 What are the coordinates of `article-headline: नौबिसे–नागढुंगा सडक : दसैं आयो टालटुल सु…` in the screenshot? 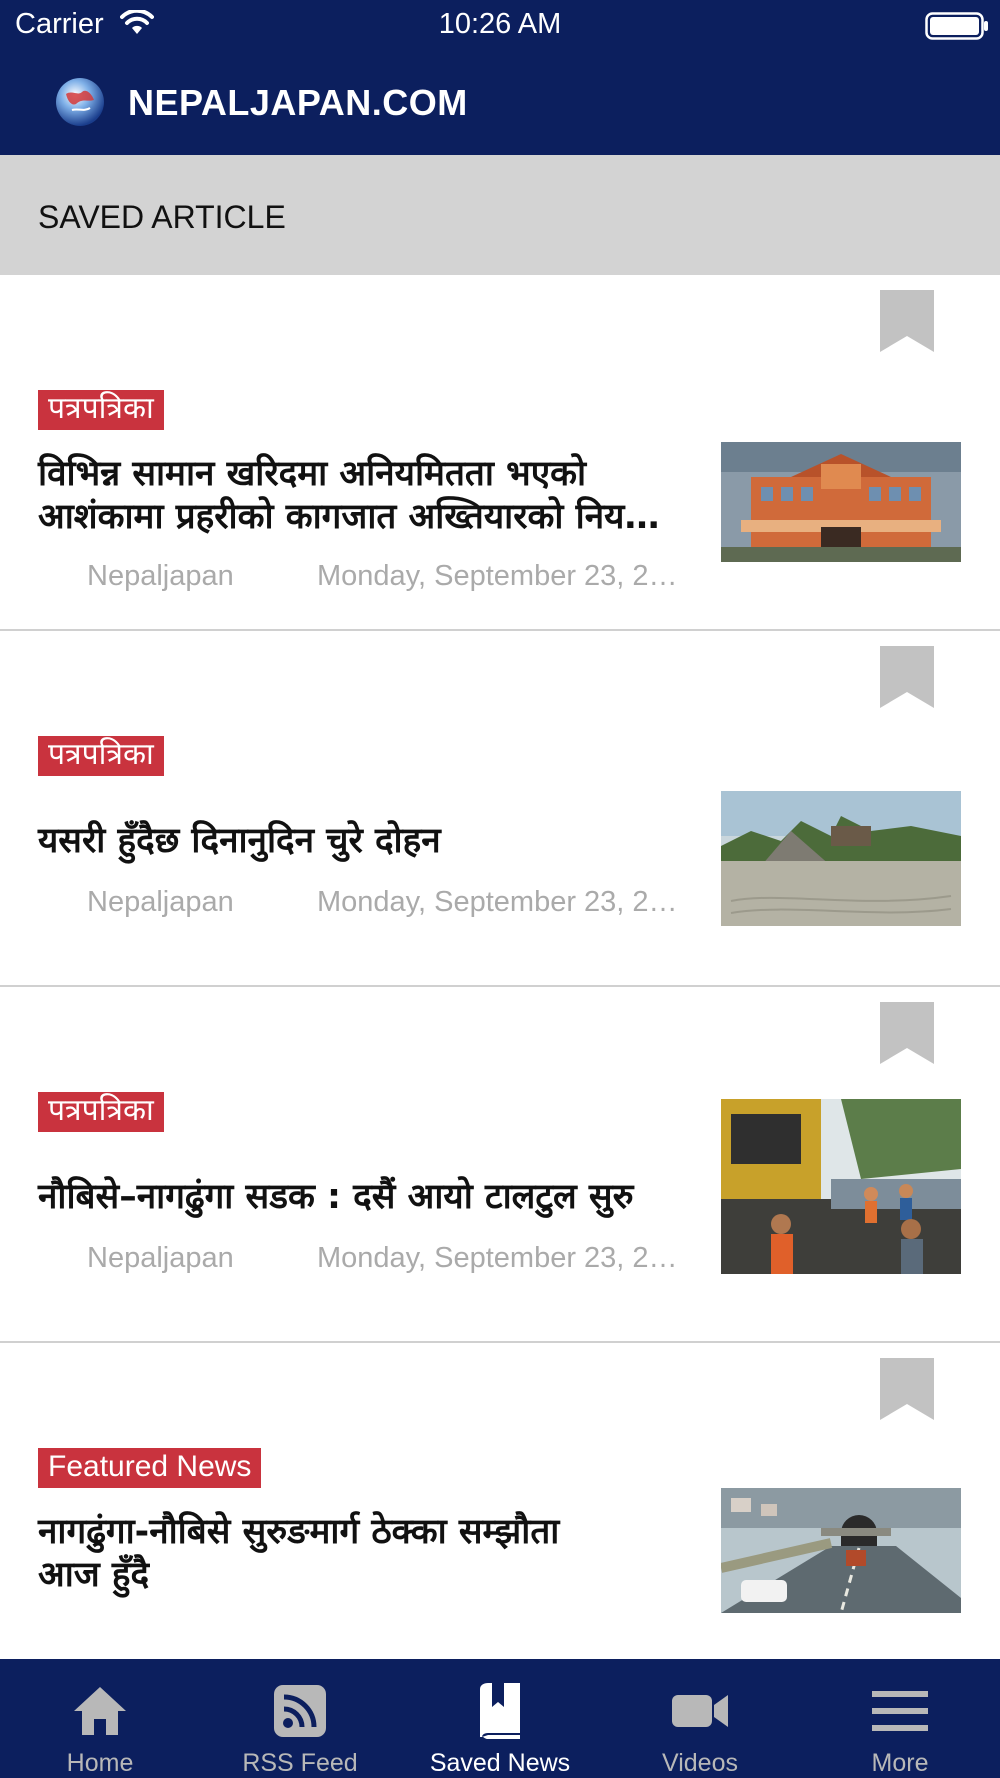 It's located at (363, 1197).